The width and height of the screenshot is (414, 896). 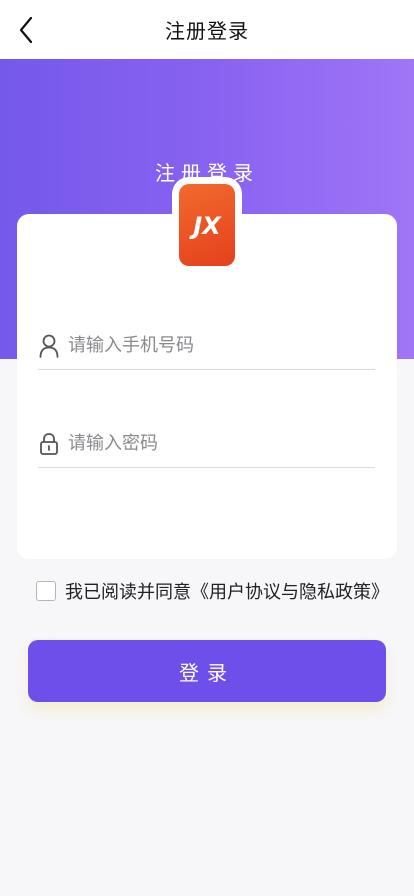 I want to click on password-field, so click(x=206, y=444).